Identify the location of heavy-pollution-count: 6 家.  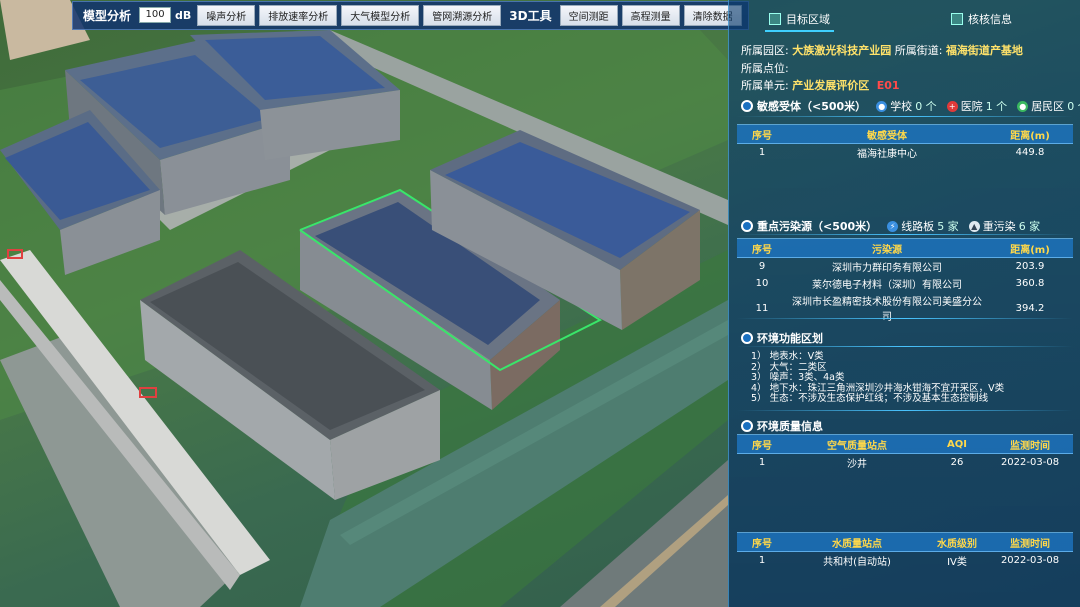
(1029, 226).